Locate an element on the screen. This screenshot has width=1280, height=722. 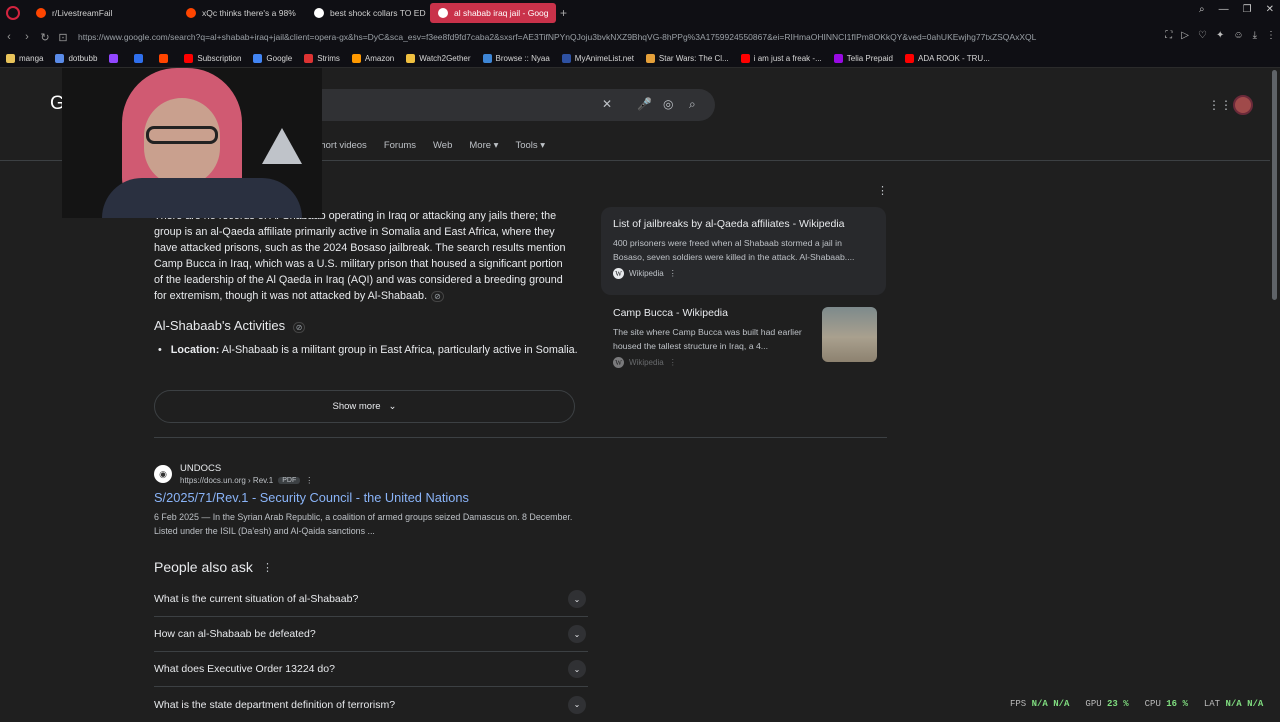
section-divider is located at coordinates (520, 437).